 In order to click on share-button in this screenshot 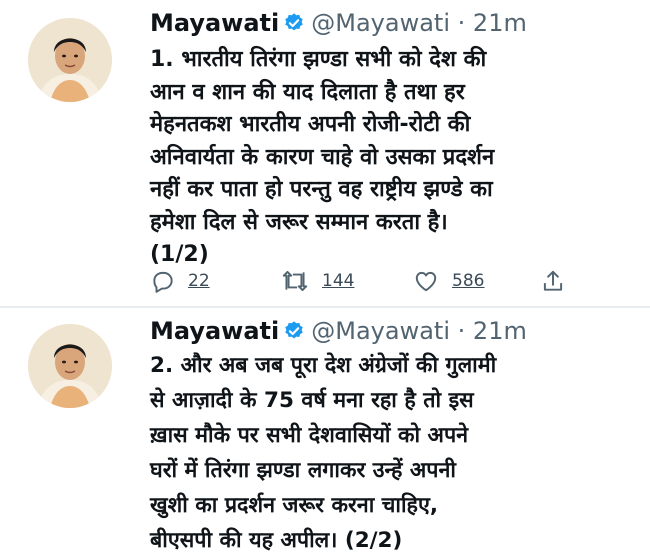, I will do `click(553, 281)`.